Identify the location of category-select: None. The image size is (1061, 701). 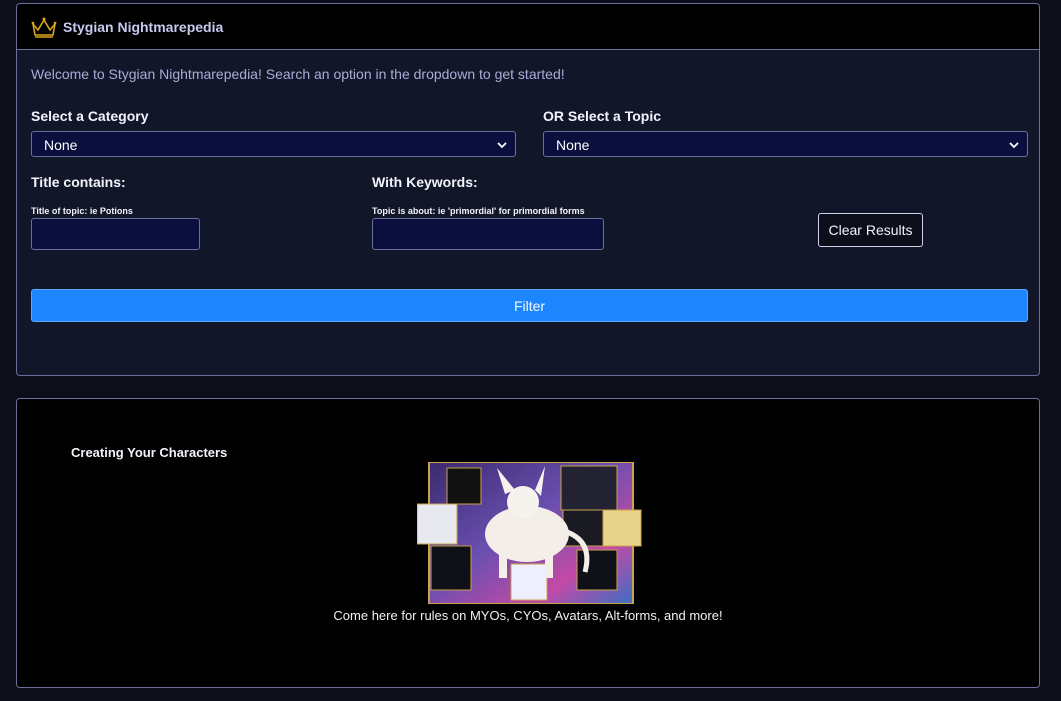
(273, 144).